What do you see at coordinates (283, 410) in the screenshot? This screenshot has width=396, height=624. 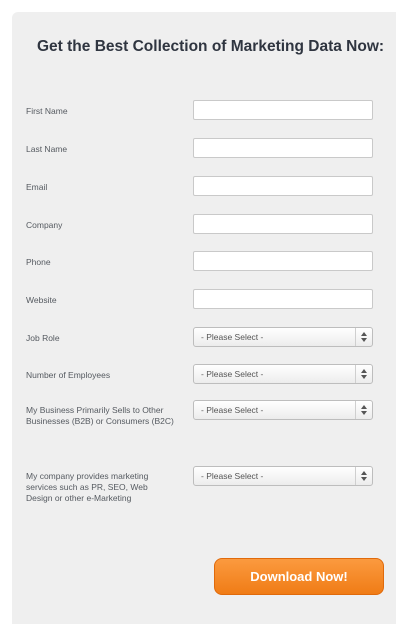 I see `sells-to-select: - Please Select -` at bounding box center [283, 410].